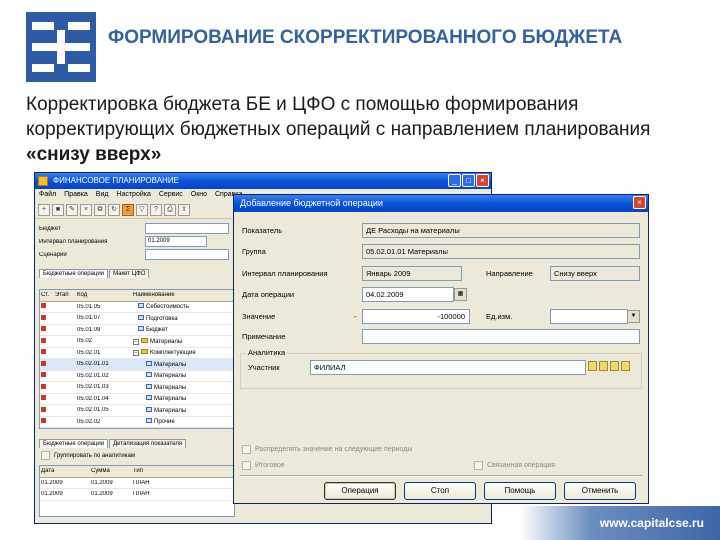 This screenshot has width=720, height=540. What do you see at coordinates (176, 241) in the screenshot?
I see `interval-field: 01.2009` at bounding box center [176, 241].